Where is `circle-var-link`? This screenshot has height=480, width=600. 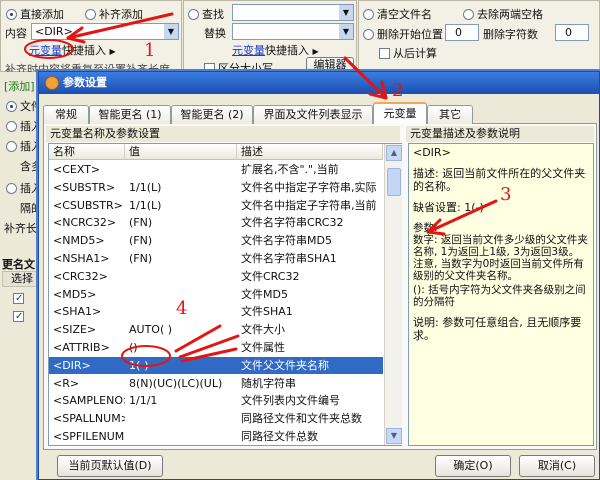 circle-var-link is located at coordinates (49, 49).